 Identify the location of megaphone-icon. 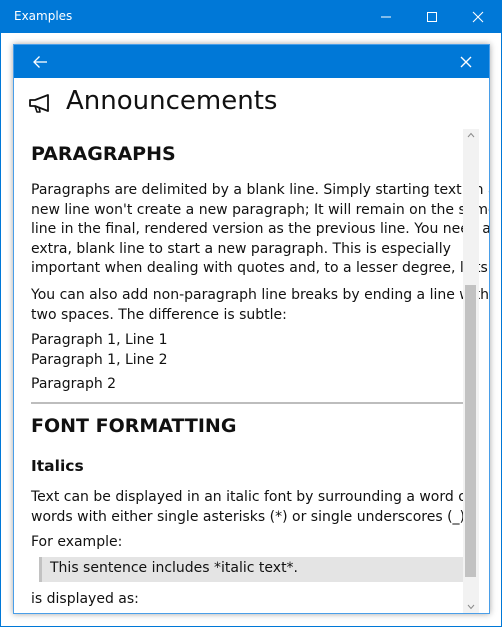
(39, 103).